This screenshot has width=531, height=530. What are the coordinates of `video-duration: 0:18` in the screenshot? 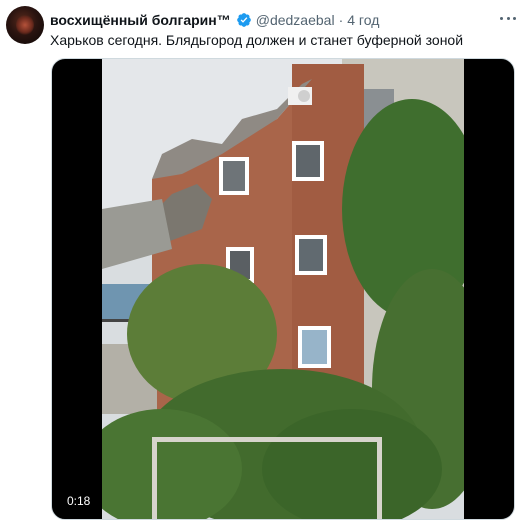 It's located at (79, 501).